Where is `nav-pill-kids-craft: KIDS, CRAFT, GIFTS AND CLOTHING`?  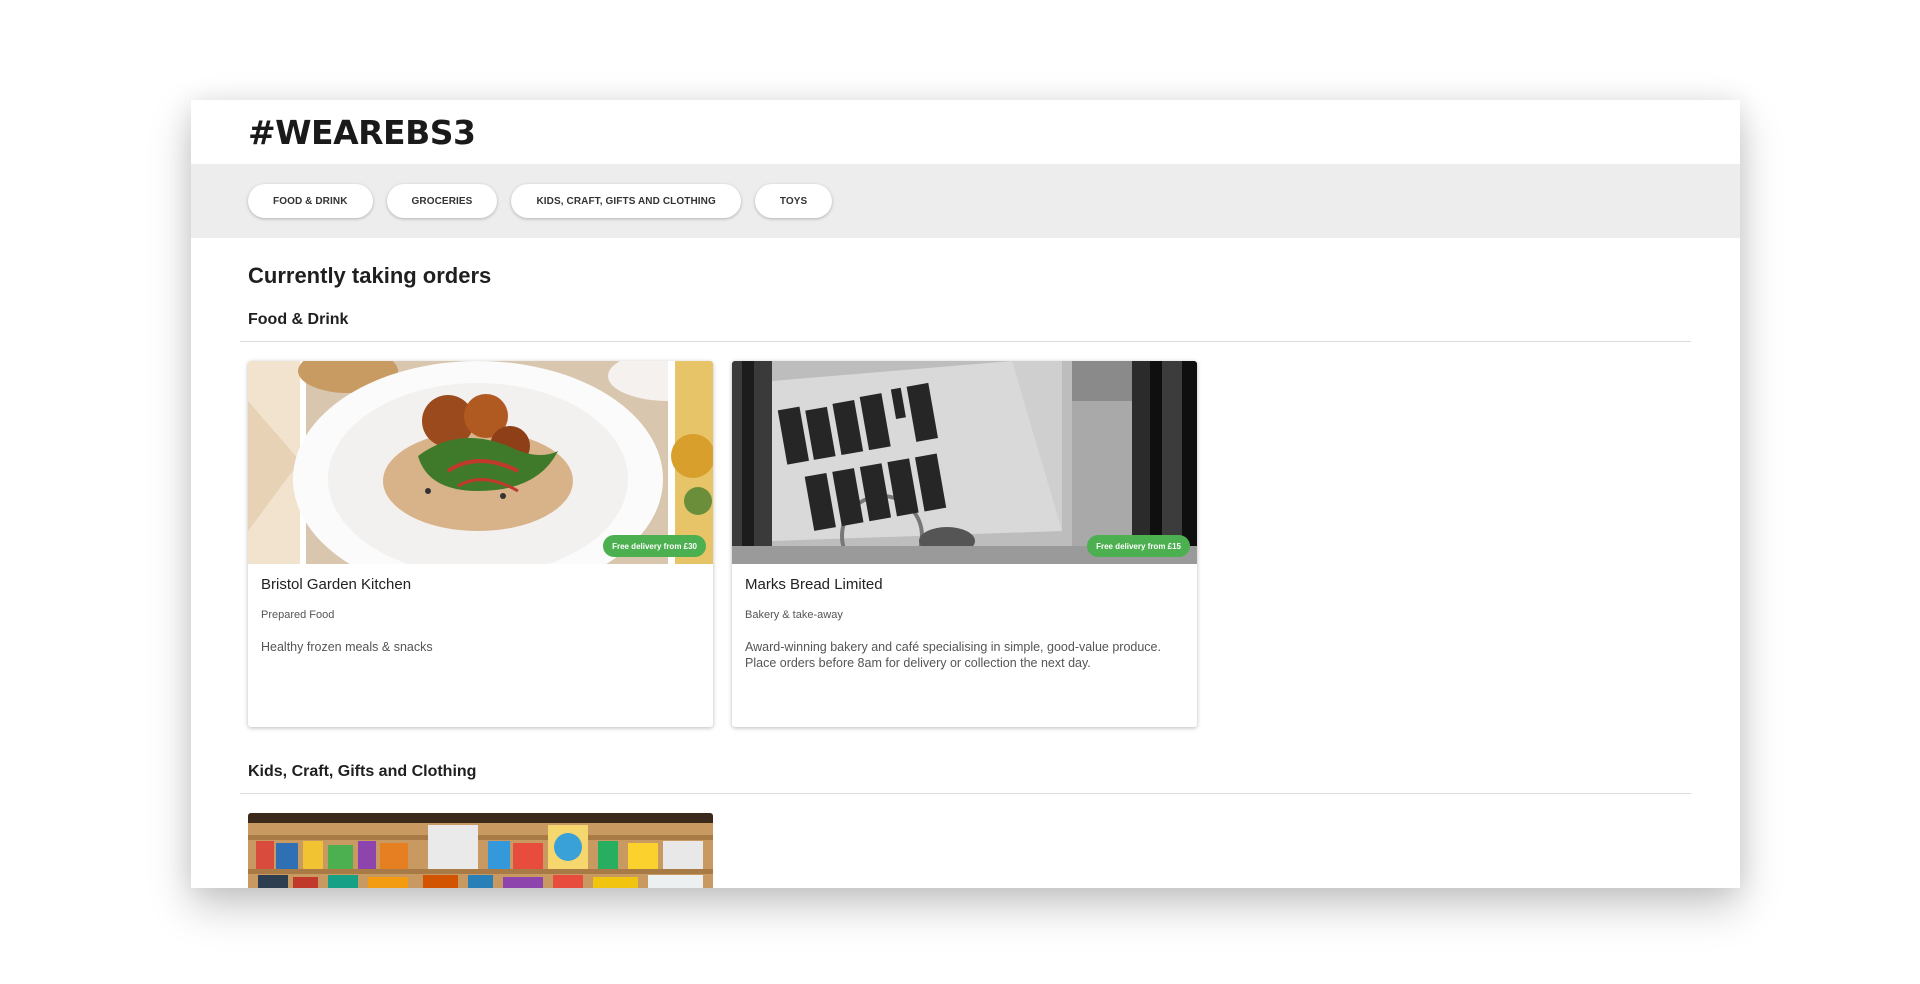
nav-pill-kids-craft: KIDS, CRAFT, GIFTS AND CLOTHING is located at coordinates (626, 201).